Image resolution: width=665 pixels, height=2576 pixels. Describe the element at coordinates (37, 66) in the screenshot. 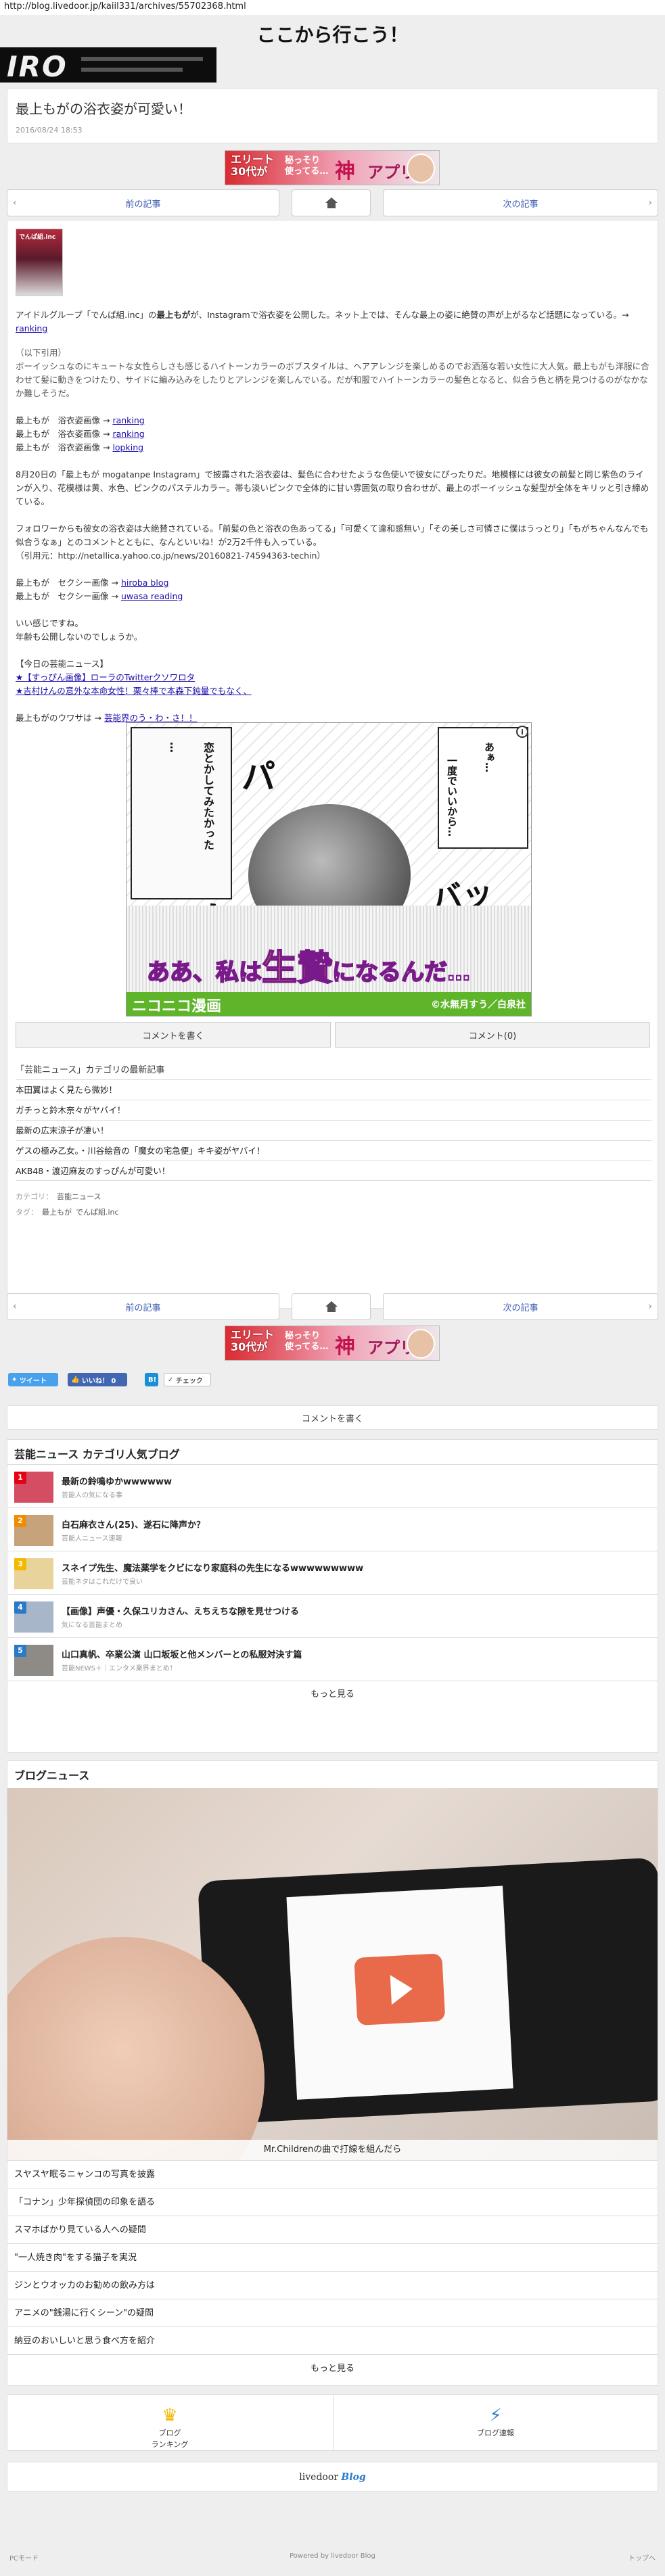

I see `blog-logo-text: IRO` at that location.